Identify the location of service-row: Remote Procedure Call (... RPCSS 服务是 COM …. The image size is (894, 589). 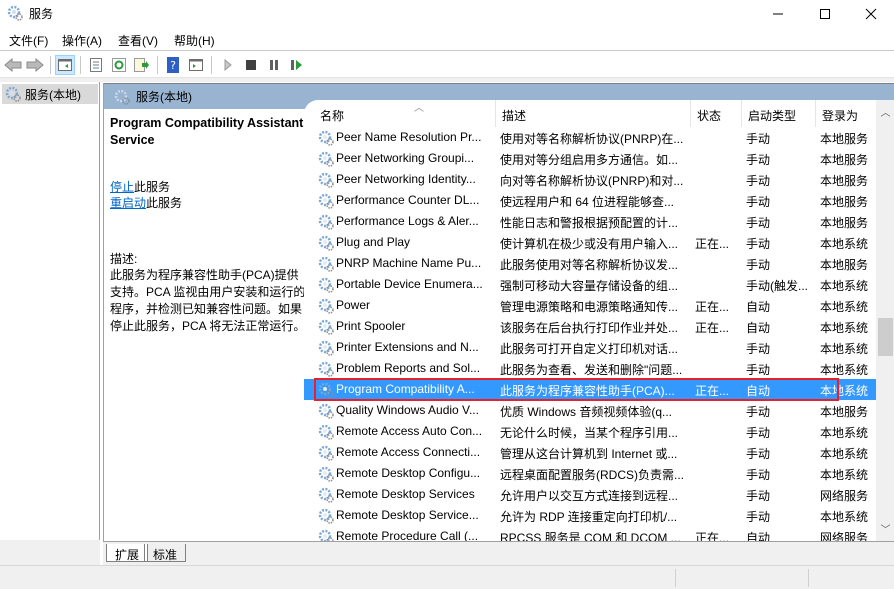
(590, 533).